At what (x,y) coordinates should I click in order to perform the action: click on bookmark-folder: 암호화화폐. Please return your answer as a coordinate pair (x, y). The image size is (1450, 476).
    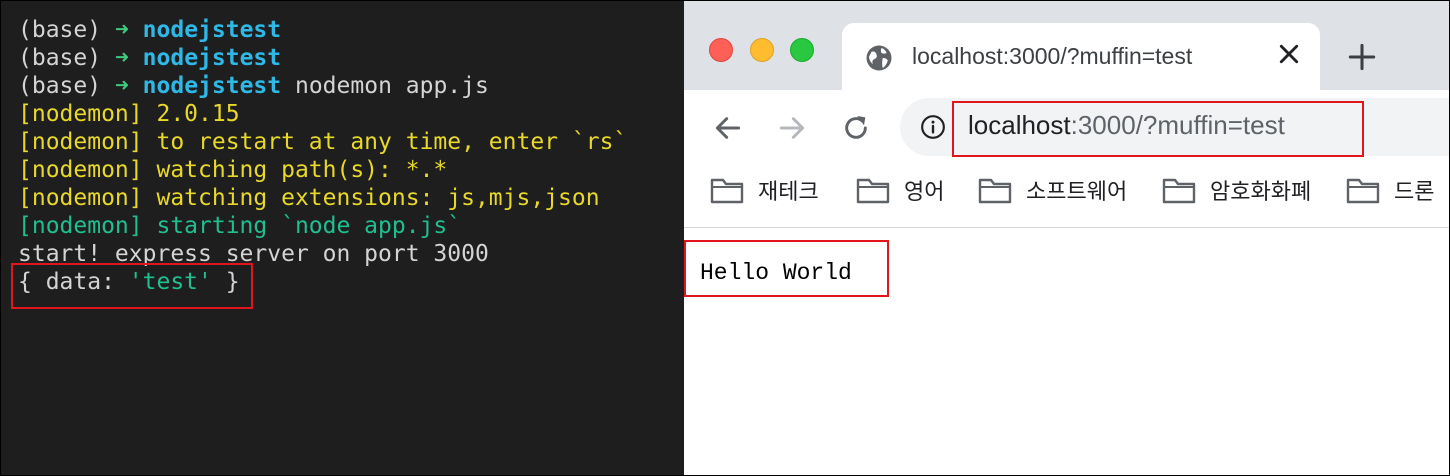
    Looking at the image, I should click on (1236, 190).